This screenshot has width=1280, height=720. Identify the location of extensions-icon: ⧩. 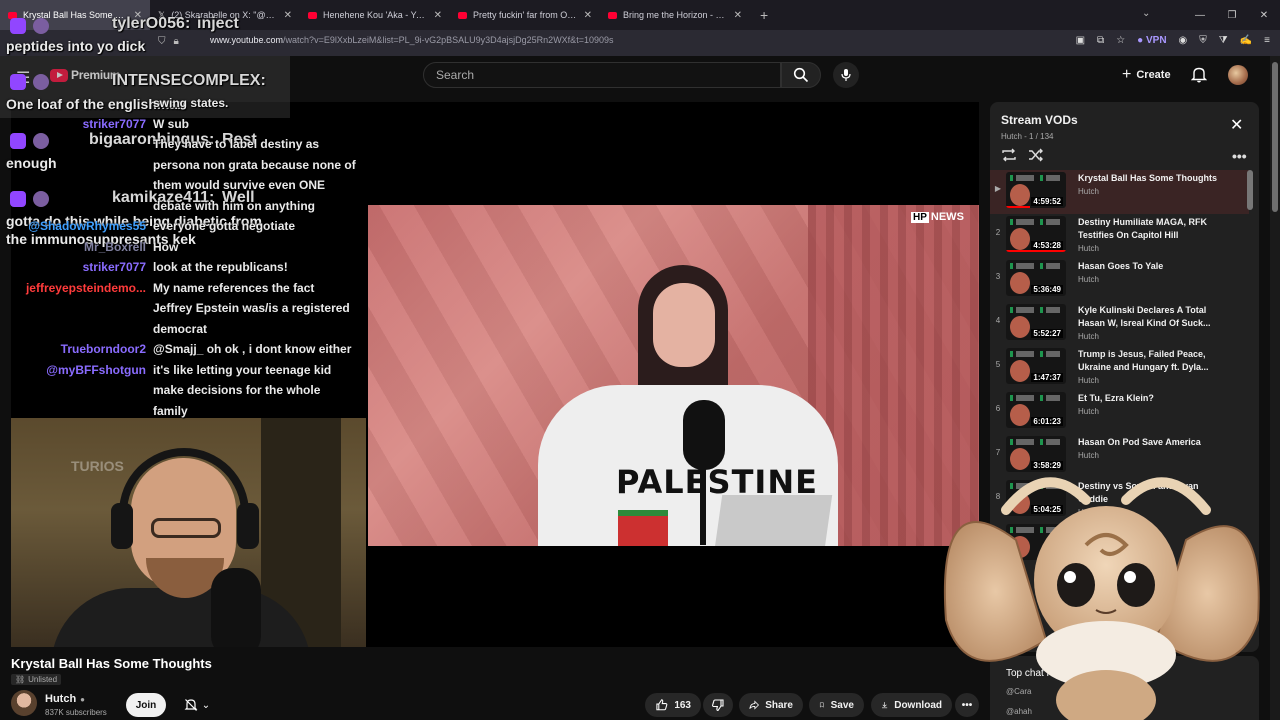
(1223, 40).